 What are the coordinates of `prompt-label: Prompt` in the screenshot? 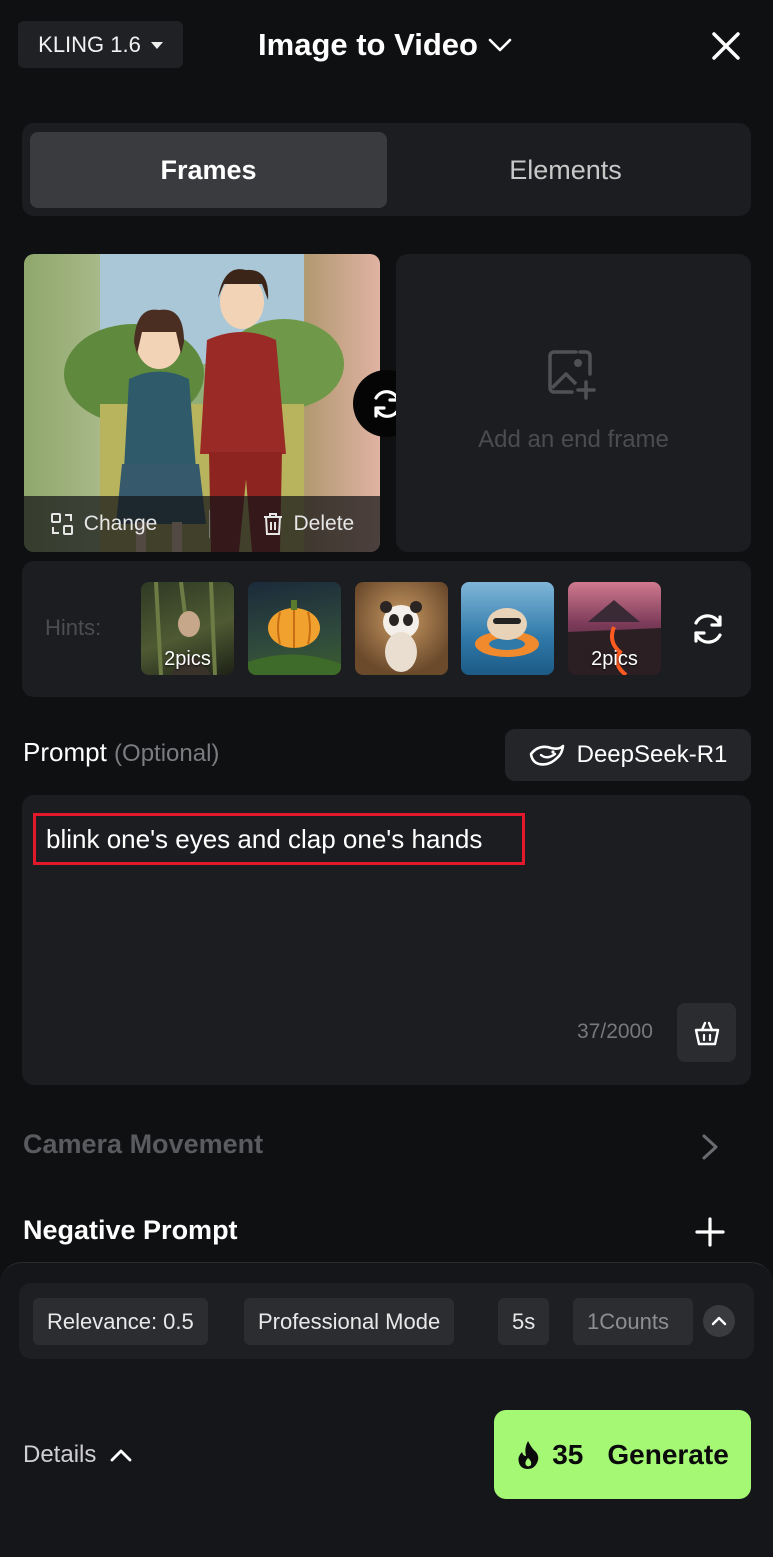 It's located at (65, 752).